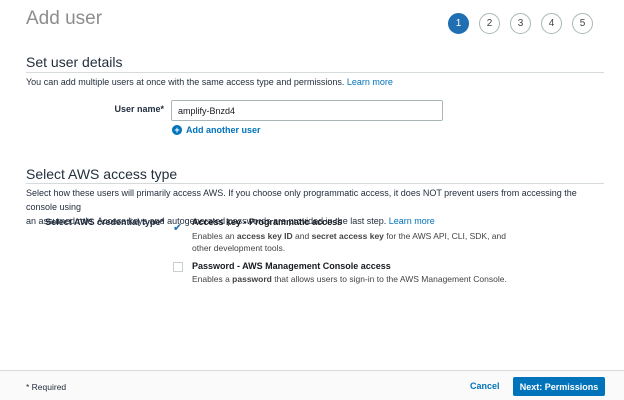  I want to click on desc-text: other development tools., so click(239, 248).